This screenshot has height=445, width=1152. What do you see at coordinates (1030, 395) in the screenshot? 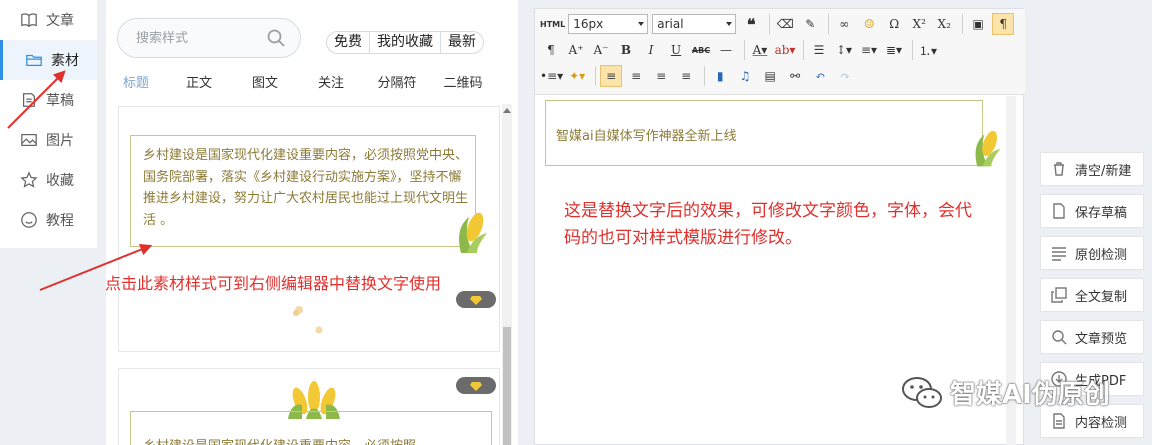
I see `watermark-text: 智媒AI伪原创` at bounding box center [1030, 395].